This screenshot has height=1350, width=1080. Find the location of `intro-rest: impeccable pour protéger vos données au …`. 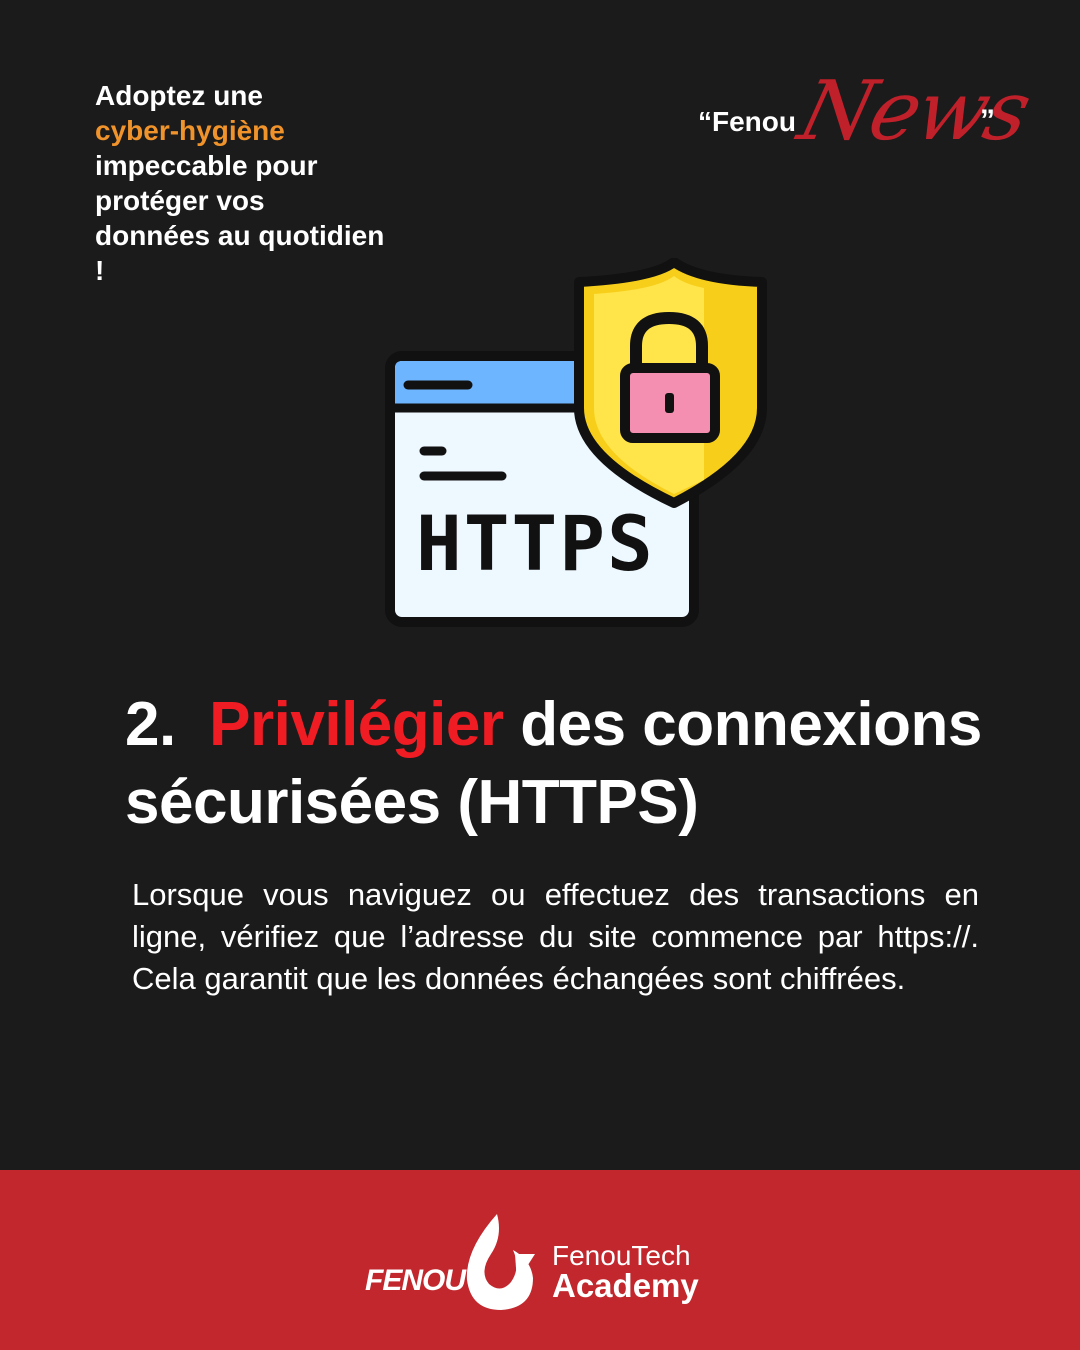

intro-rest: impeccable pour protéger vos données au … is located at coordinates (240, 218).